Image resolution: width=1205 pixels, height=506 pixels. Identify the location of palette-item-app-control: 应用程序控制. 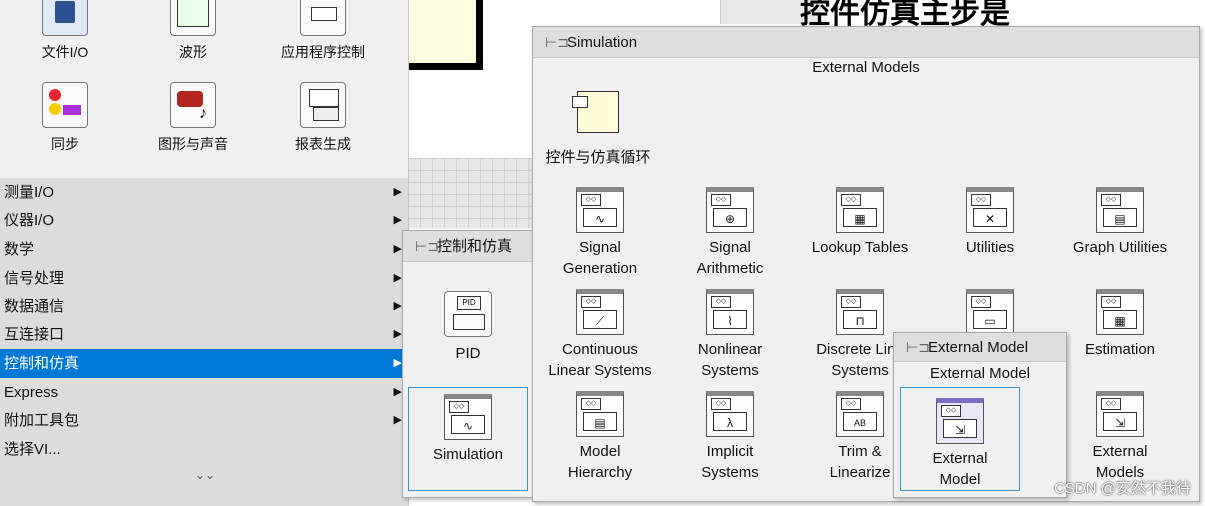
(323, 31).